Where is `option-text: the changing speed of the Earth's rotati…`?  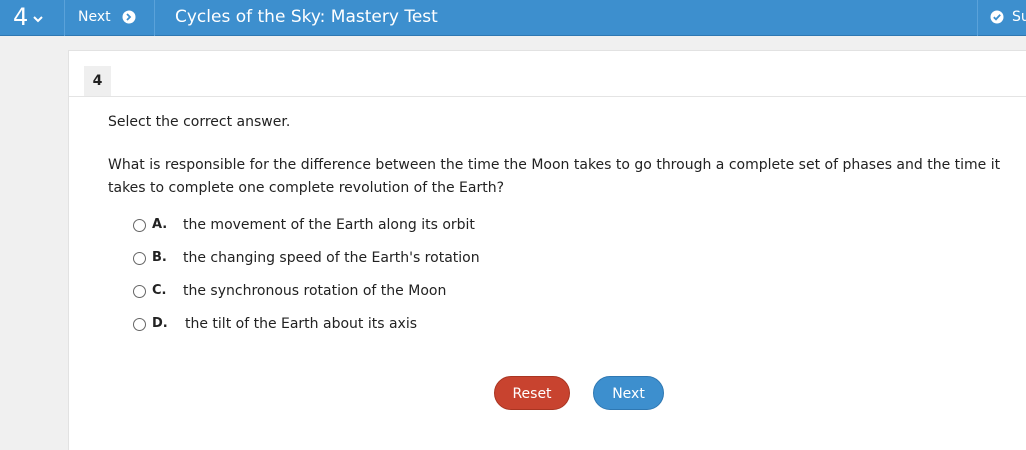 option-text: the changing speed of the Earth's rotati… is located at coordinates (331, 258).